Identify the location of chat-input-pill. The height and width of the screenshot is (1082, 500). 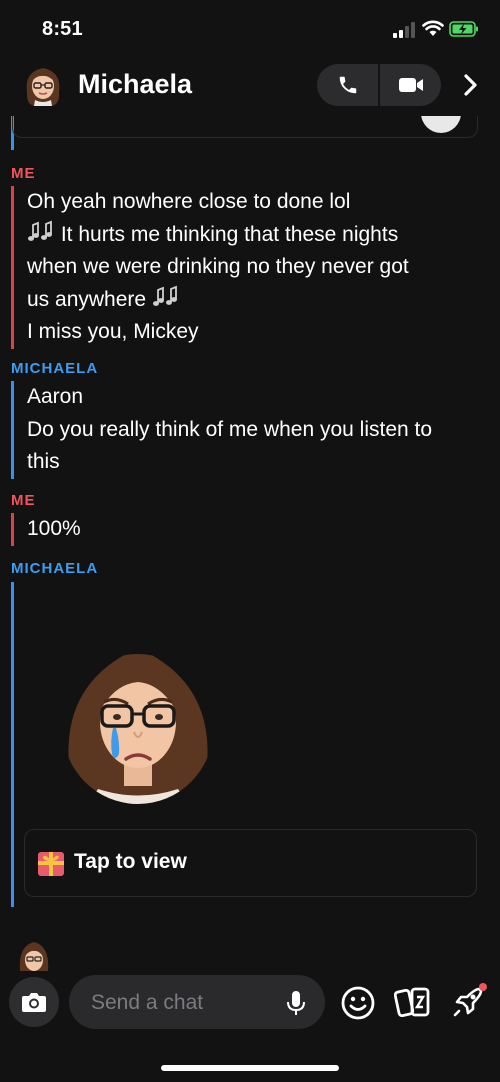
(197, 1003).